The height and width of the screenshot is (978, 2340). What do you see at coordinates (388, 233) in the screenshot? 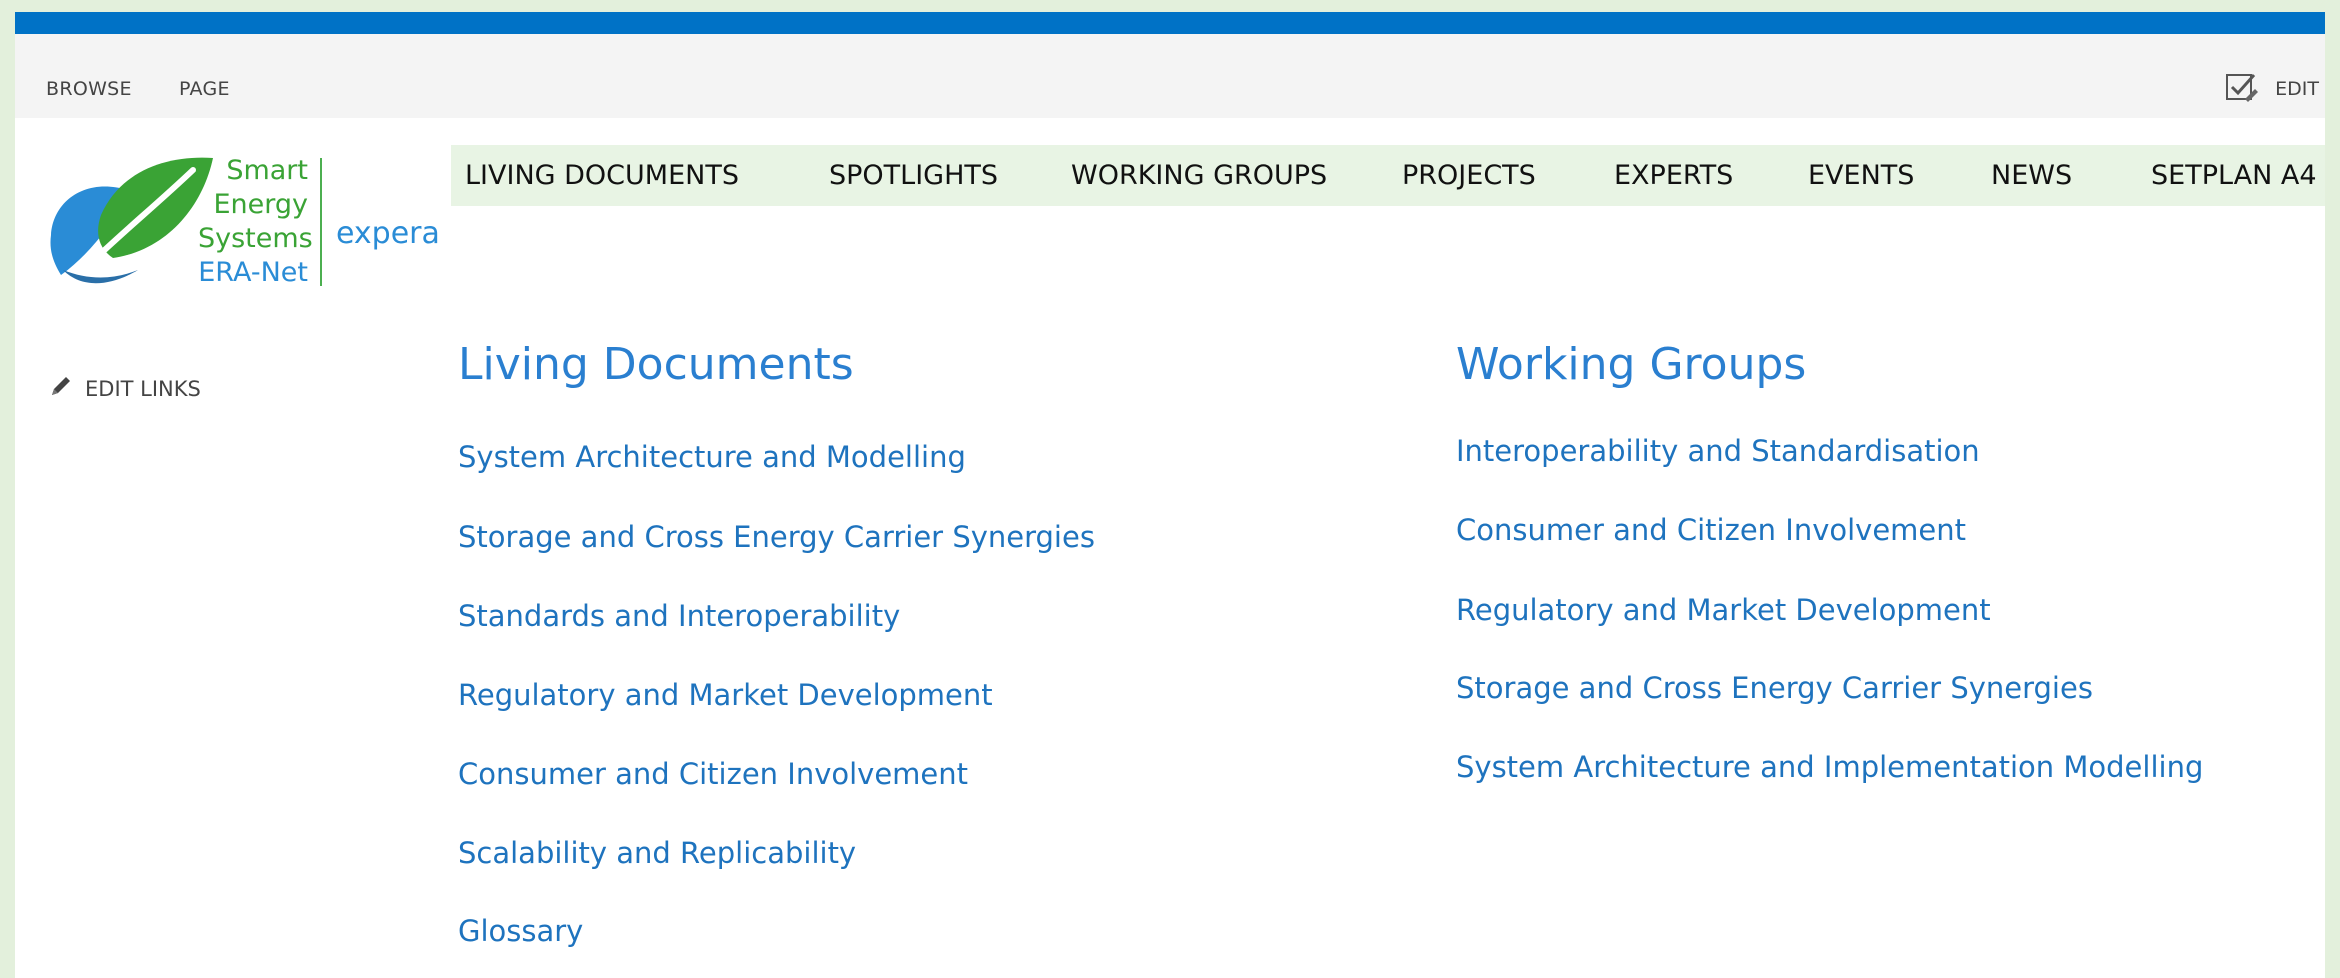
I see `logo-brand: expera` at bounding box center [388, 233].